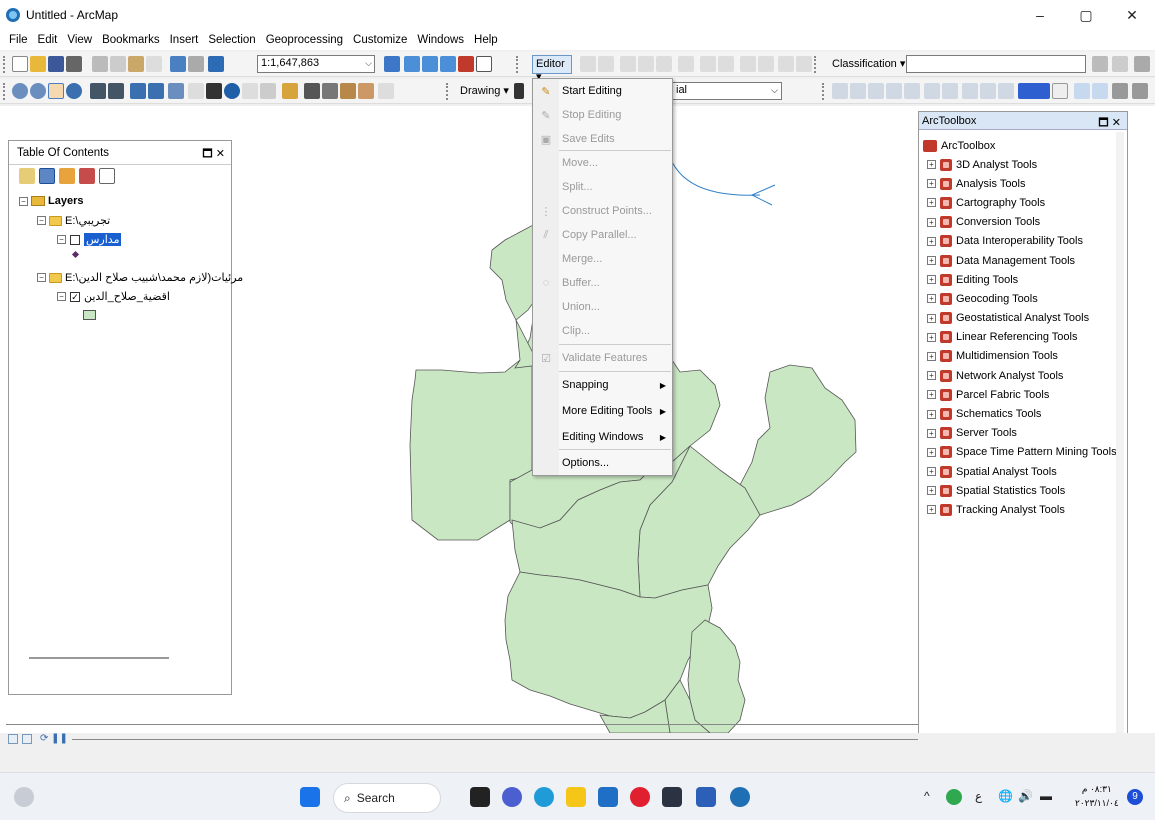  I want to click on menu-file: File, so click(18, 40).